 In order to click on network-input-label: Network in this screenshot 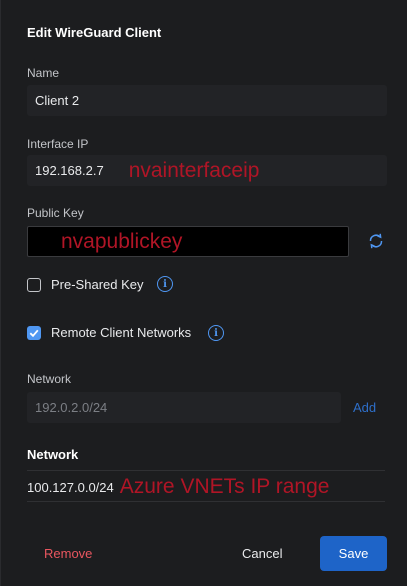, I will do `click(49, 379)`.